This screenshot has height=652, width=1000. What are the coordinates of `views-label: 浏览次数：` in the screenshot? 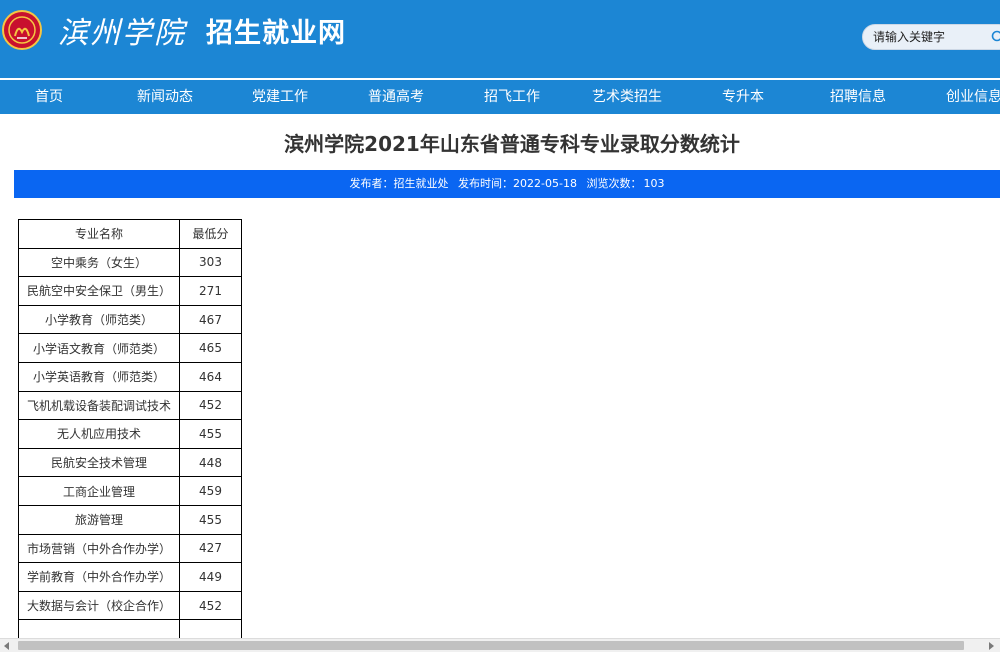 It's located at (614, 183).